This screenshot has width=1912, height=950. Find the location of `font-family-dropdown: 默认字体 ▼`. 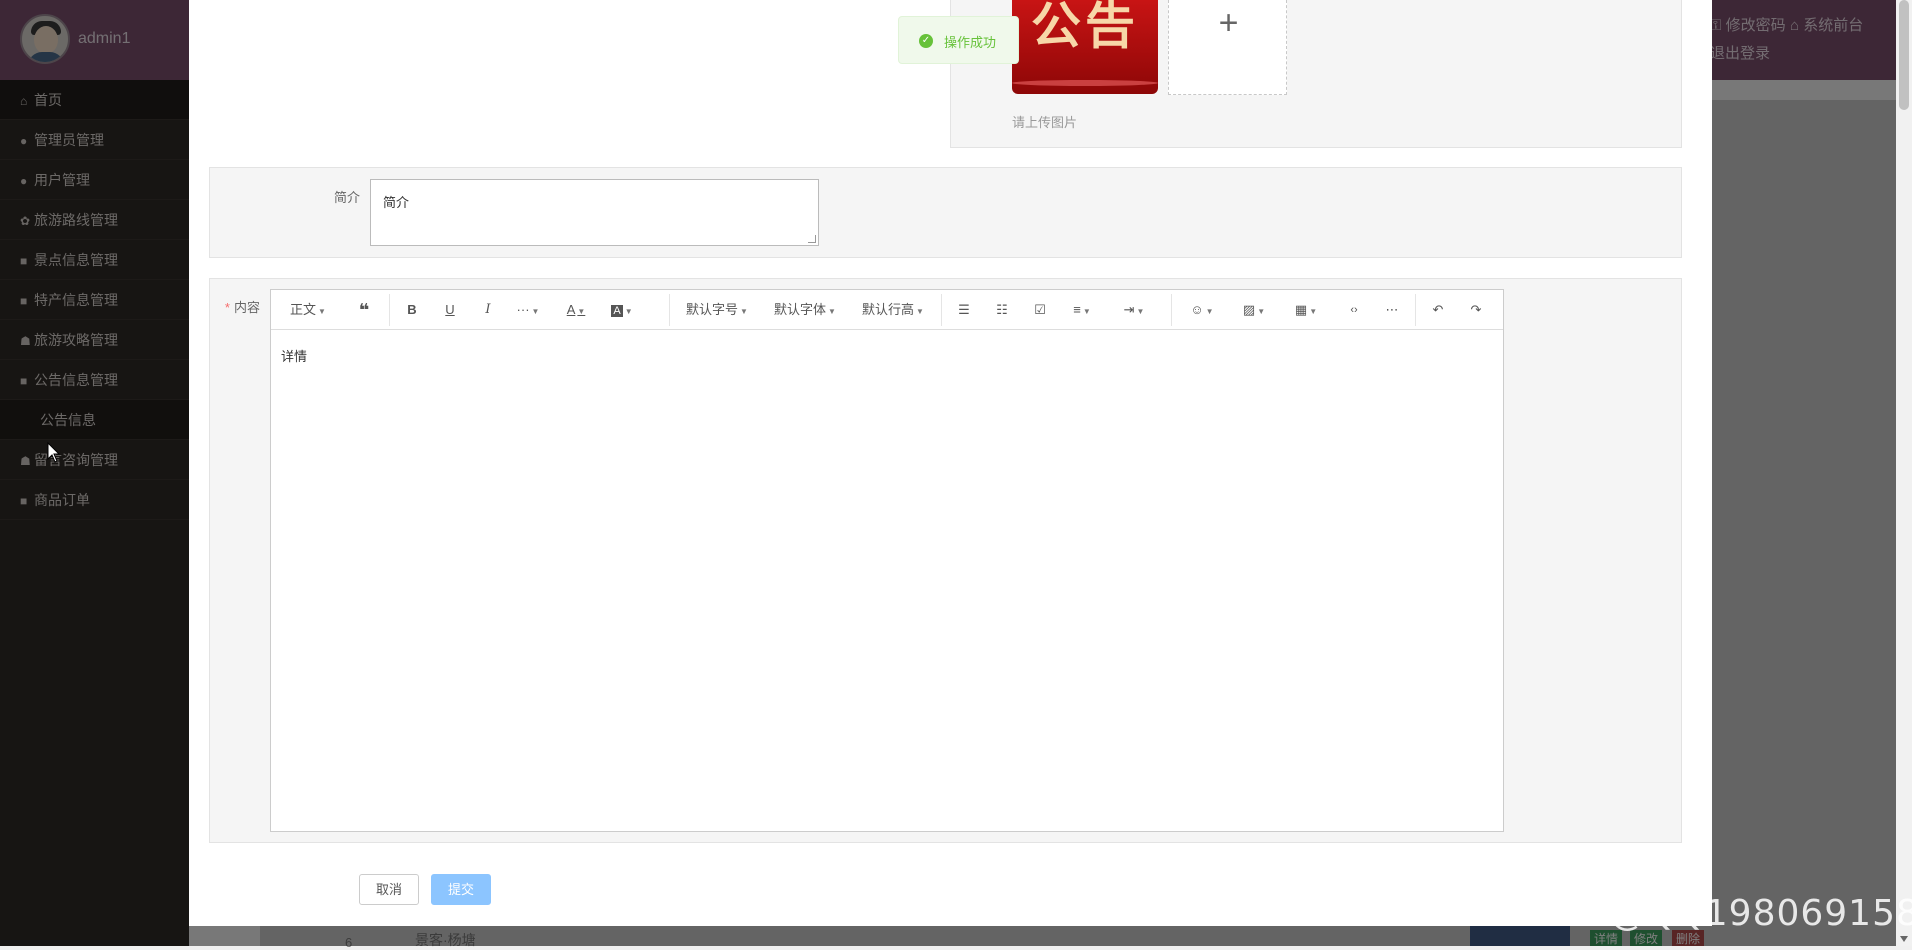

font-family-dropdown: 默认字体 ▼ is located at coordinates (805, 310).